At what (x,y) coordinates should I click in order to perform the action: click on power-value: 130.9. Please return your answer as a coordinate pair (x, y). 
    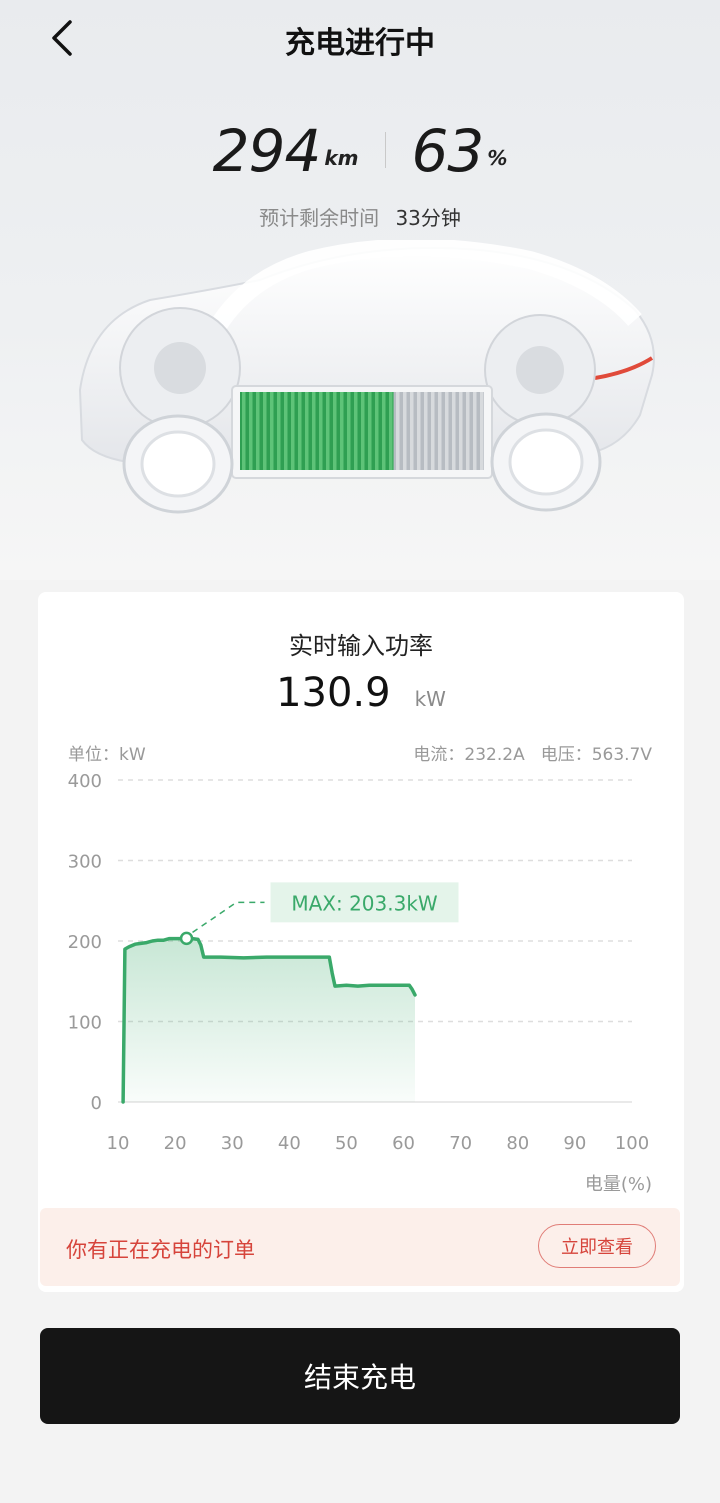
    Looking at the image, I should click on (333, 693).